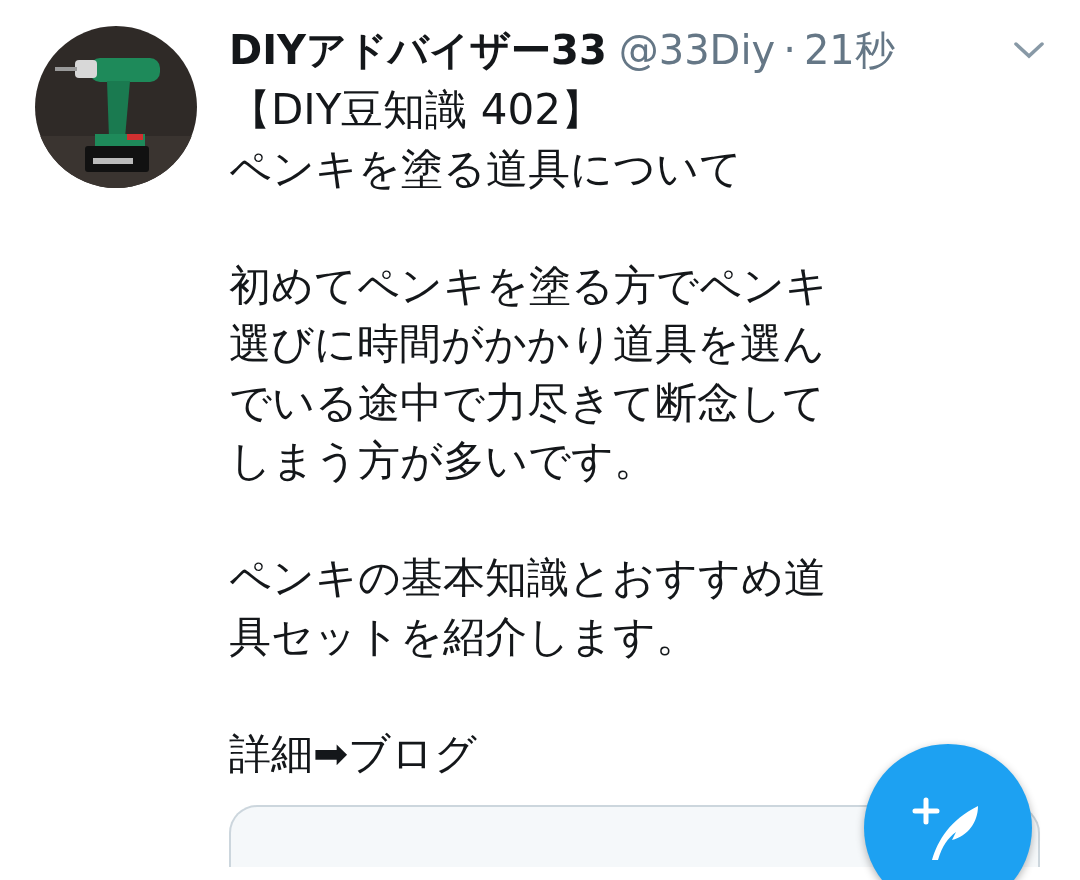 This screenshot has height=880, width=1080. Describe the element at coordinates (418, 50) in the screenshot. I see `display-name: DIYアドバイザー33` at that location.